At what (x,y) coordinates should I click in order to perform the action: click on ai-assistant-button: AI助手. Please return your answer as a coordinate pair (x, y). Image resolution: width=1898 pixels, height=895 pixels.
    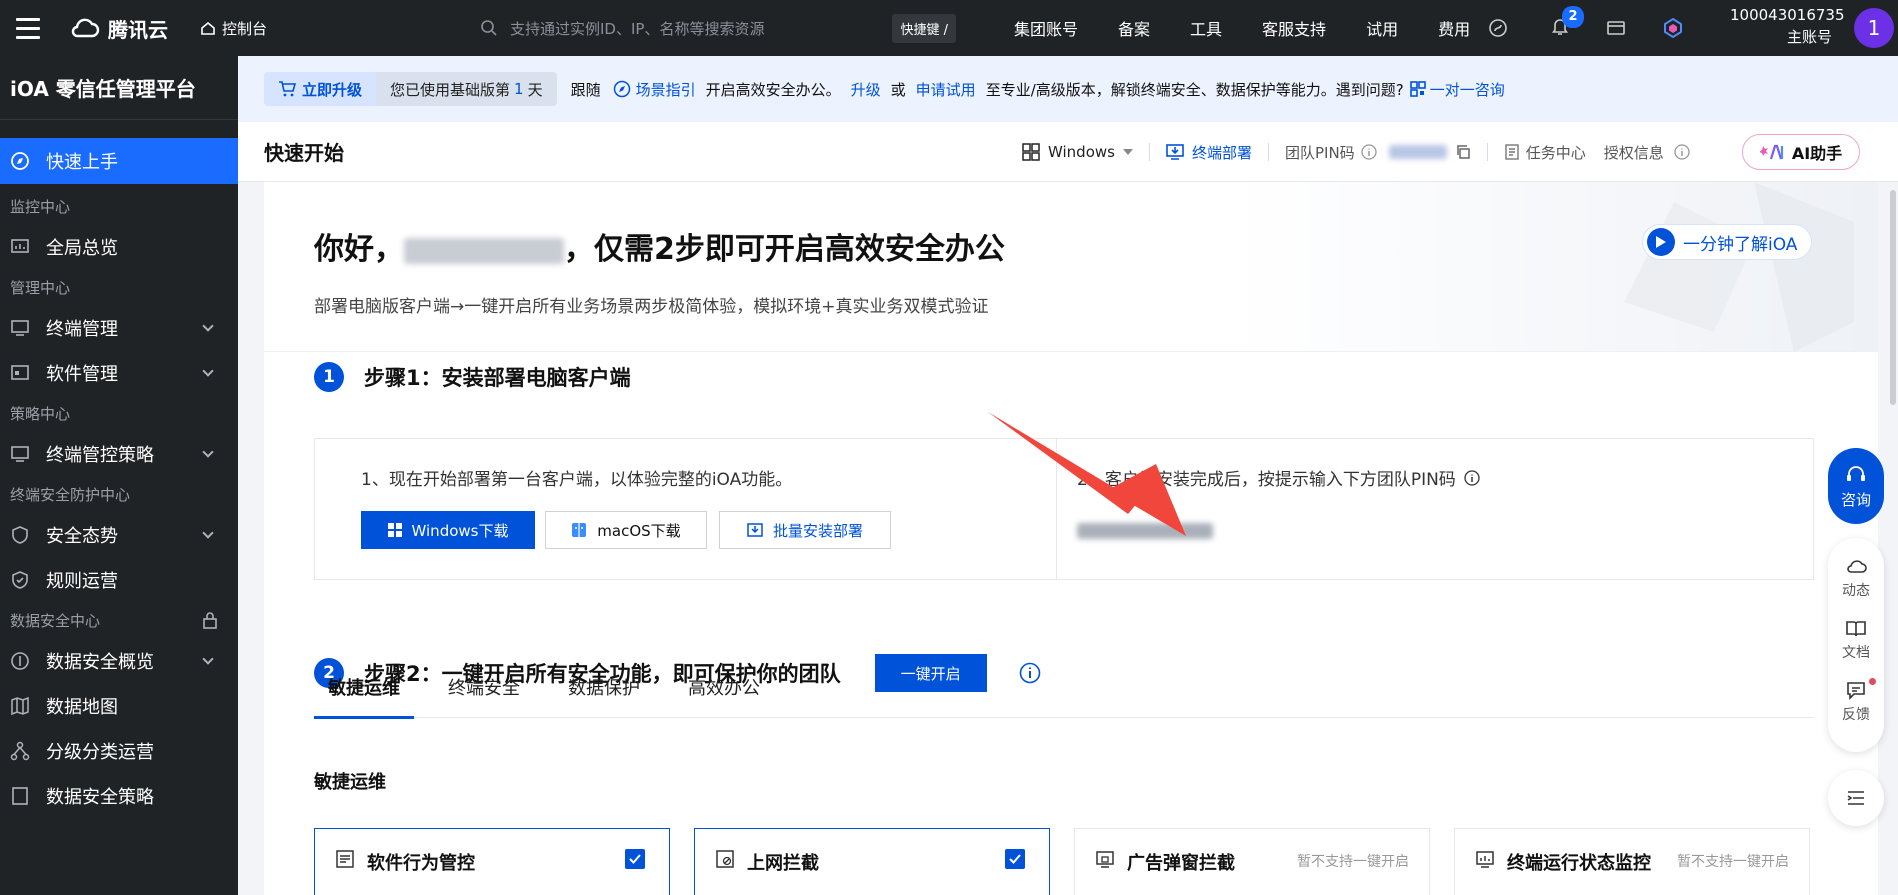
    Looking at the image, I should click on (1801, 152).